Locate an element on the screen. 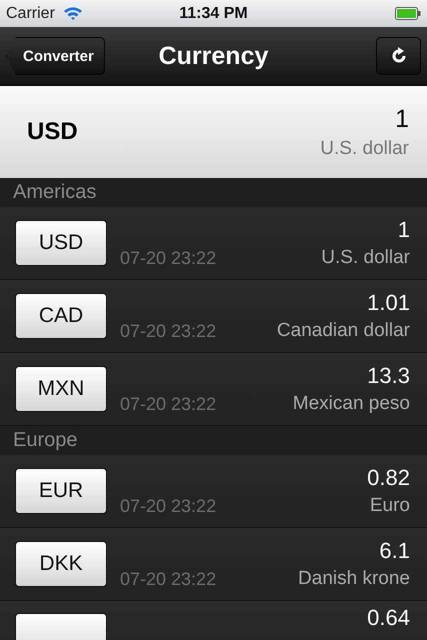 This screenshot has width=427, height=640. refresh-button is located at coordinates (398, 56).